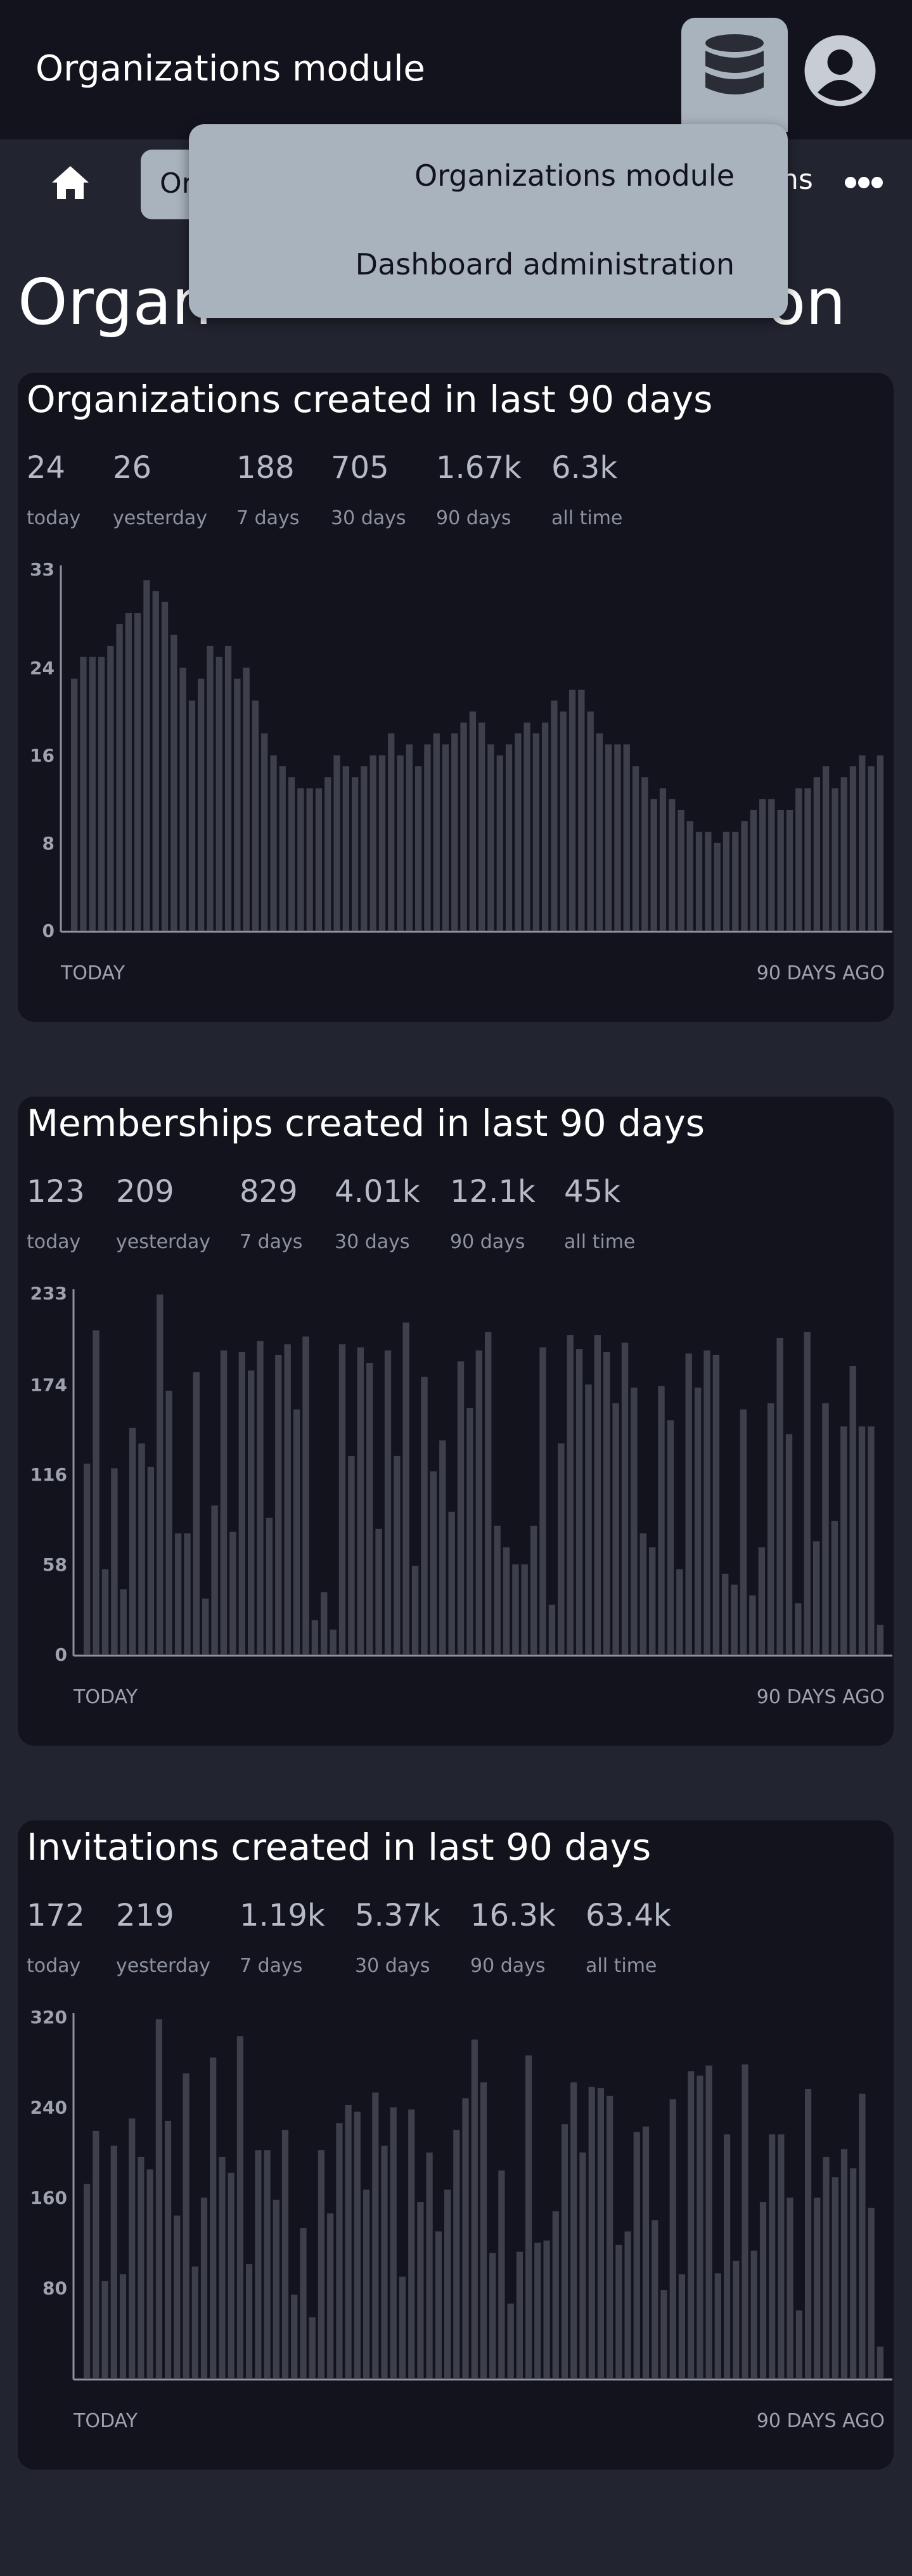 This screenshot has width=912, height=2576. Describe the element at coordinates (479, 468) in the screenshot. I see `stat-90days-value: 1.67k` at that location.